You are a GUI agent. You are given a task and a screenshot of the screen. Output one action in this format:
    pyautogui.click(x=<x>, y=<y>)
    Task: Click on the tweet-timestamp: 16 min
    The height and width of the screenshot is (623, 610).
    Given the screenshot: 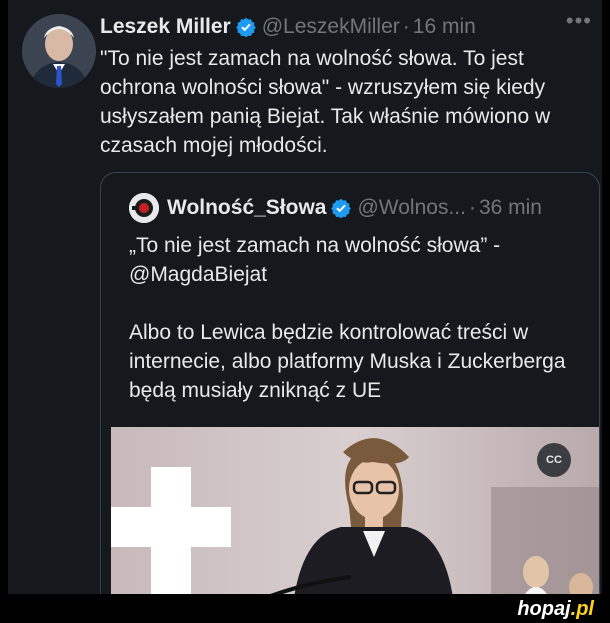 What is the action you would take?
    pyautogui.click(x=444, y=27)
    